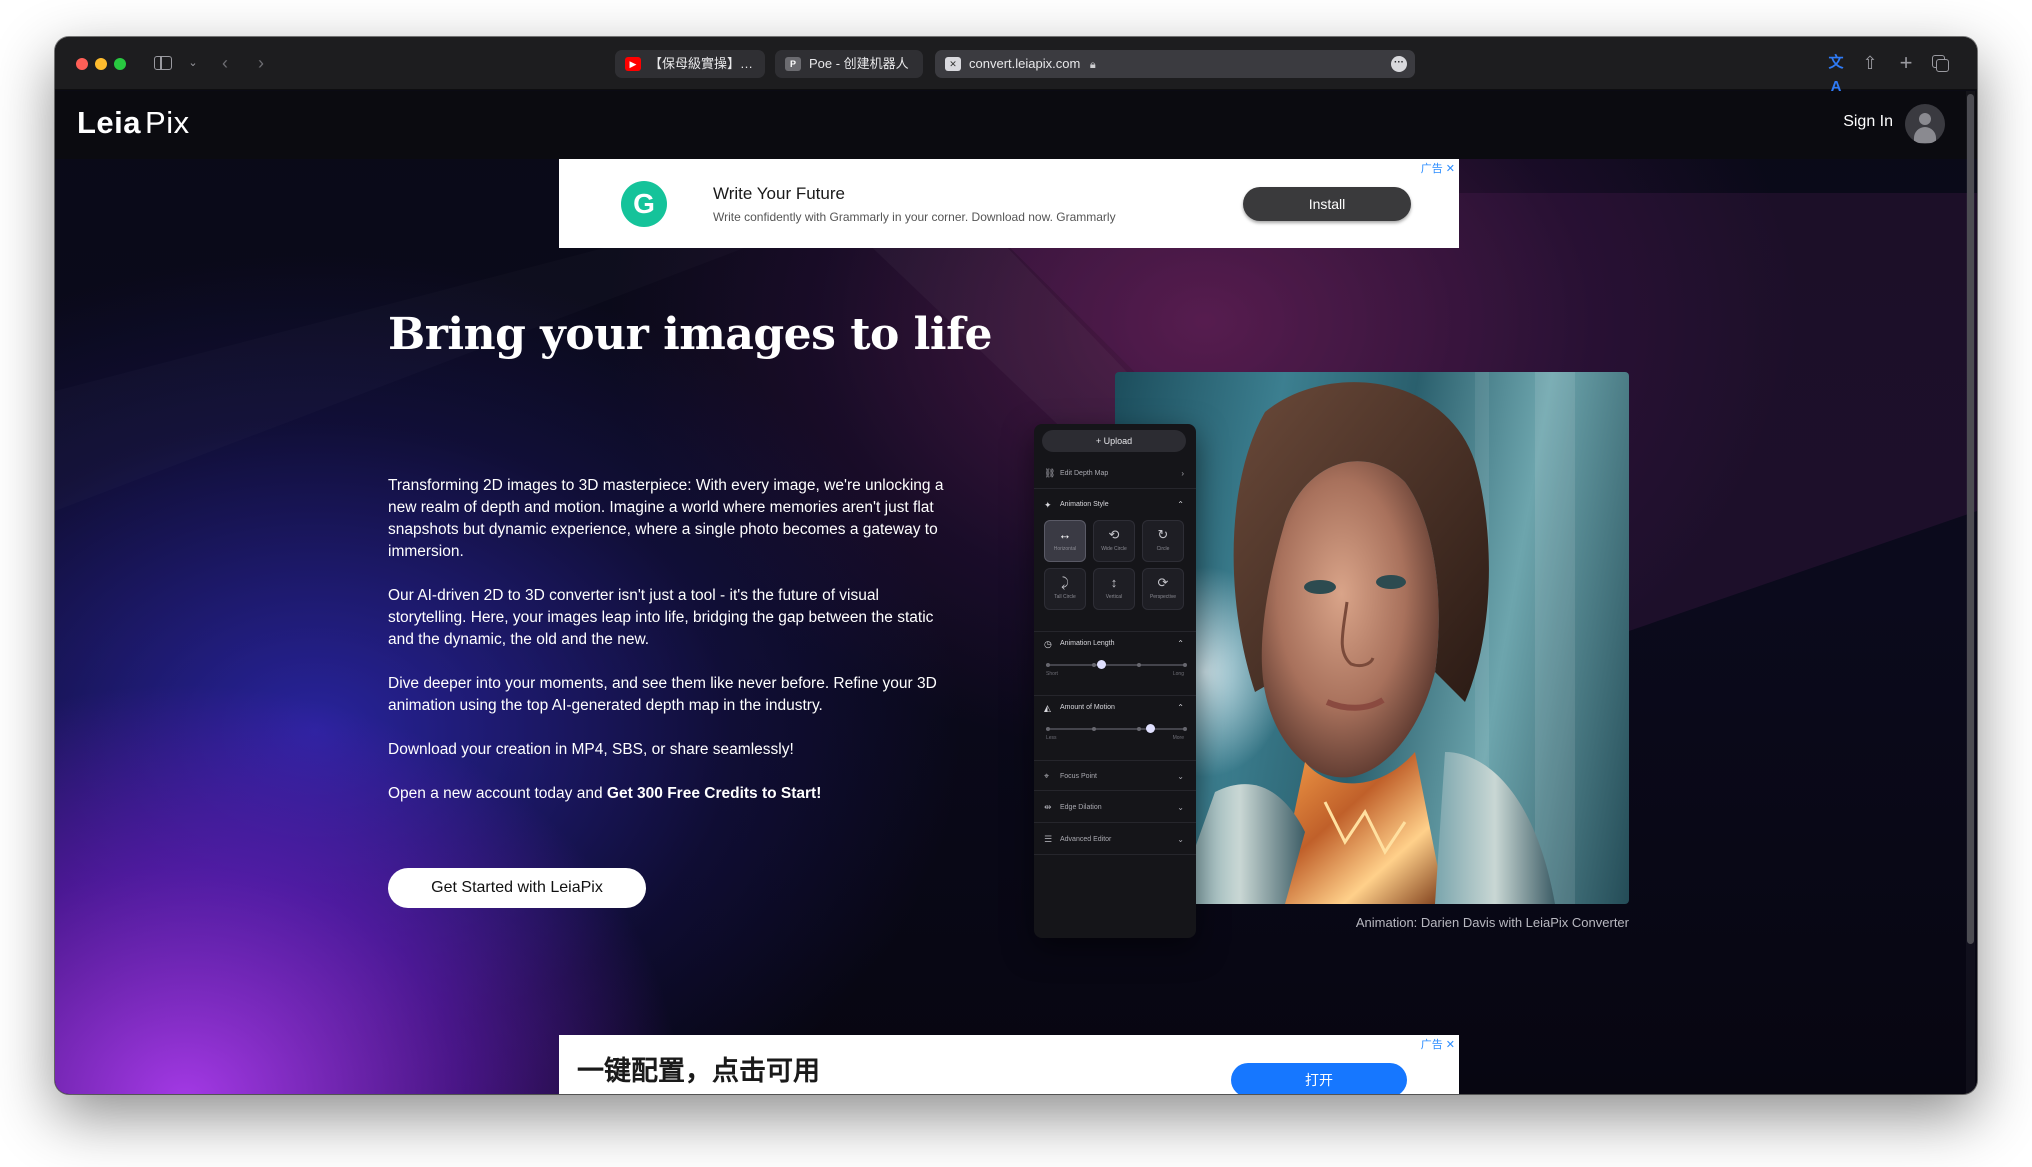 This screenshot has width=2032, height=1167. Describe the element at coordinates (1178, 738) in the screenshot. I see `slider-max-label: More` at that location.